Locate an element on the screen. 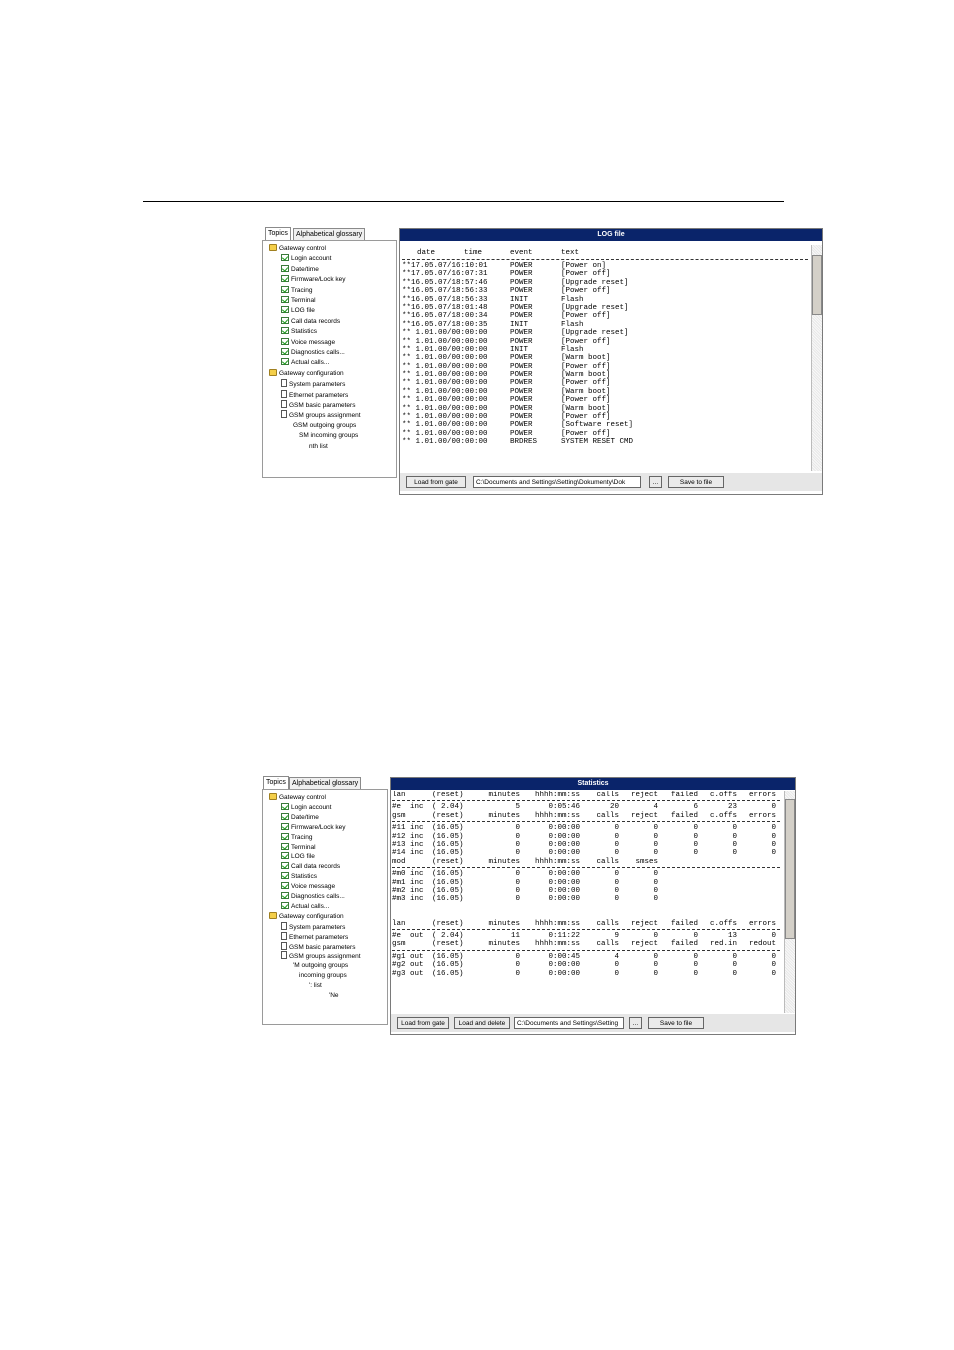 This screenshot has height=1350, width=954. column-header-date: date is located at coordinates (426, 253).